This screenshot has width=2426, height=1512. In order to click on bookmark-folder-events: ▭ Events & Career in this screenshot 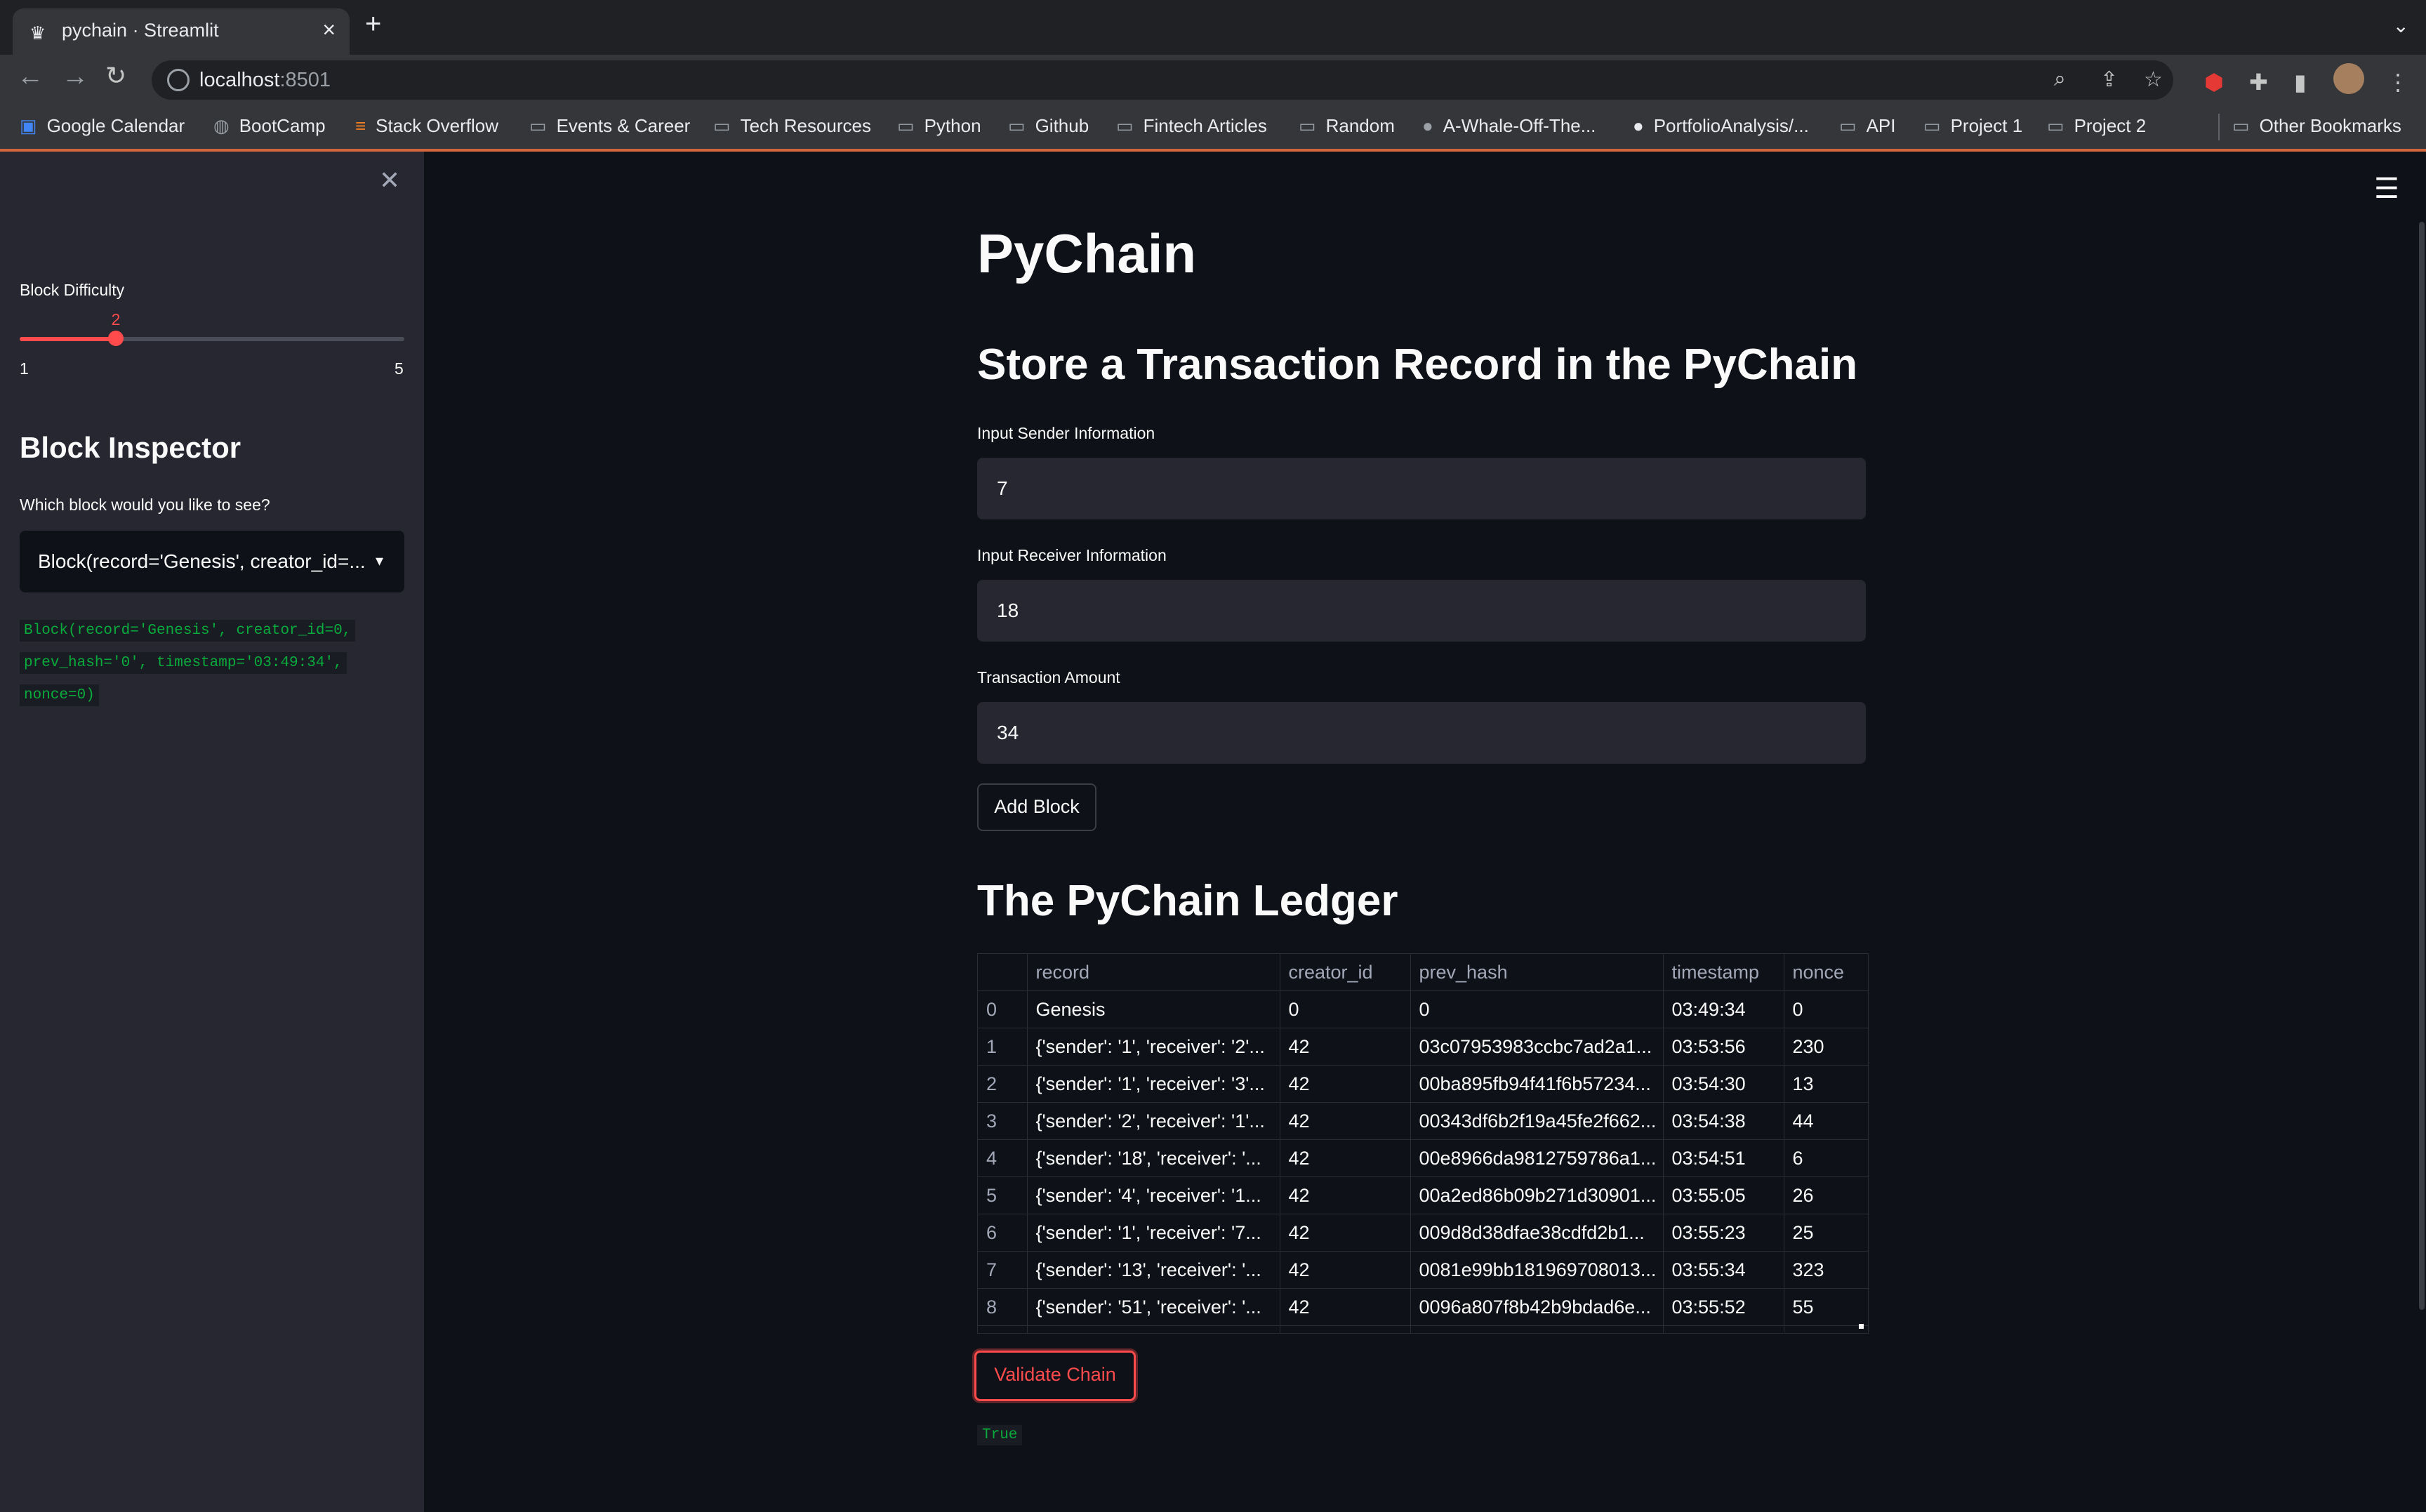, I will do `click(609, 126)`.